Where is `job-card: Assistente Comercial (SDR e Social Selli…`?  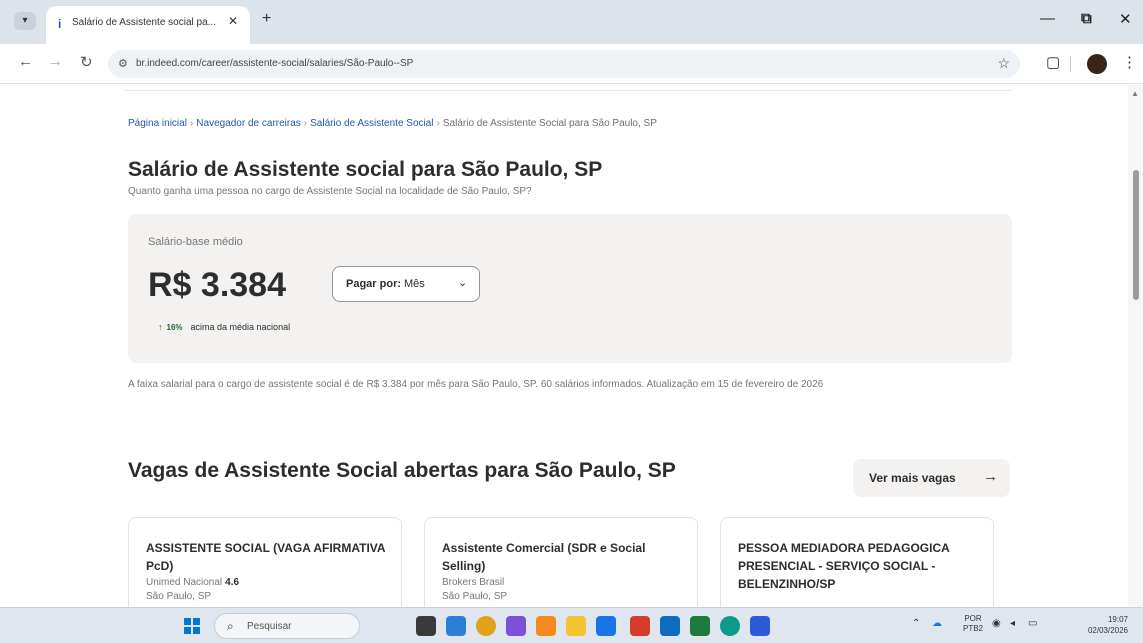 job-card: Assistente Comercial (SDR e Social Selli… is located at coordinates (561, 562).